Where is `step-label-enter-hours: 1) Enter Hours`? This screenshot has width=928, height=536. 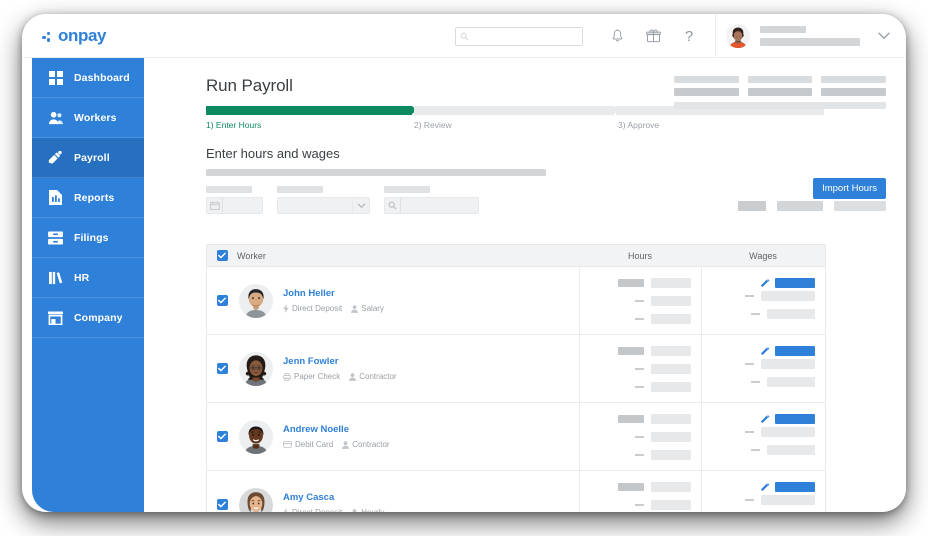 step-label-enter-hours: 1) Enter Hours is located at coordinates (233, 125).